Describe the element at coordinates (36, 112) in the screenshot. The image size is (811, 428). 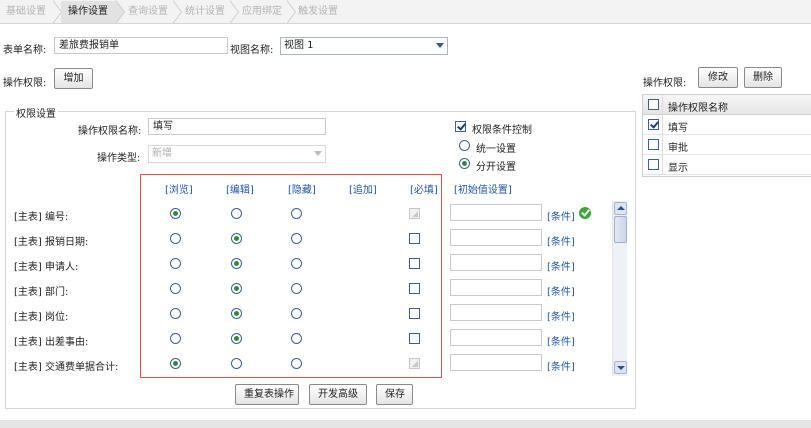
I see `permission-settings-legend: 权限设置` at that location.